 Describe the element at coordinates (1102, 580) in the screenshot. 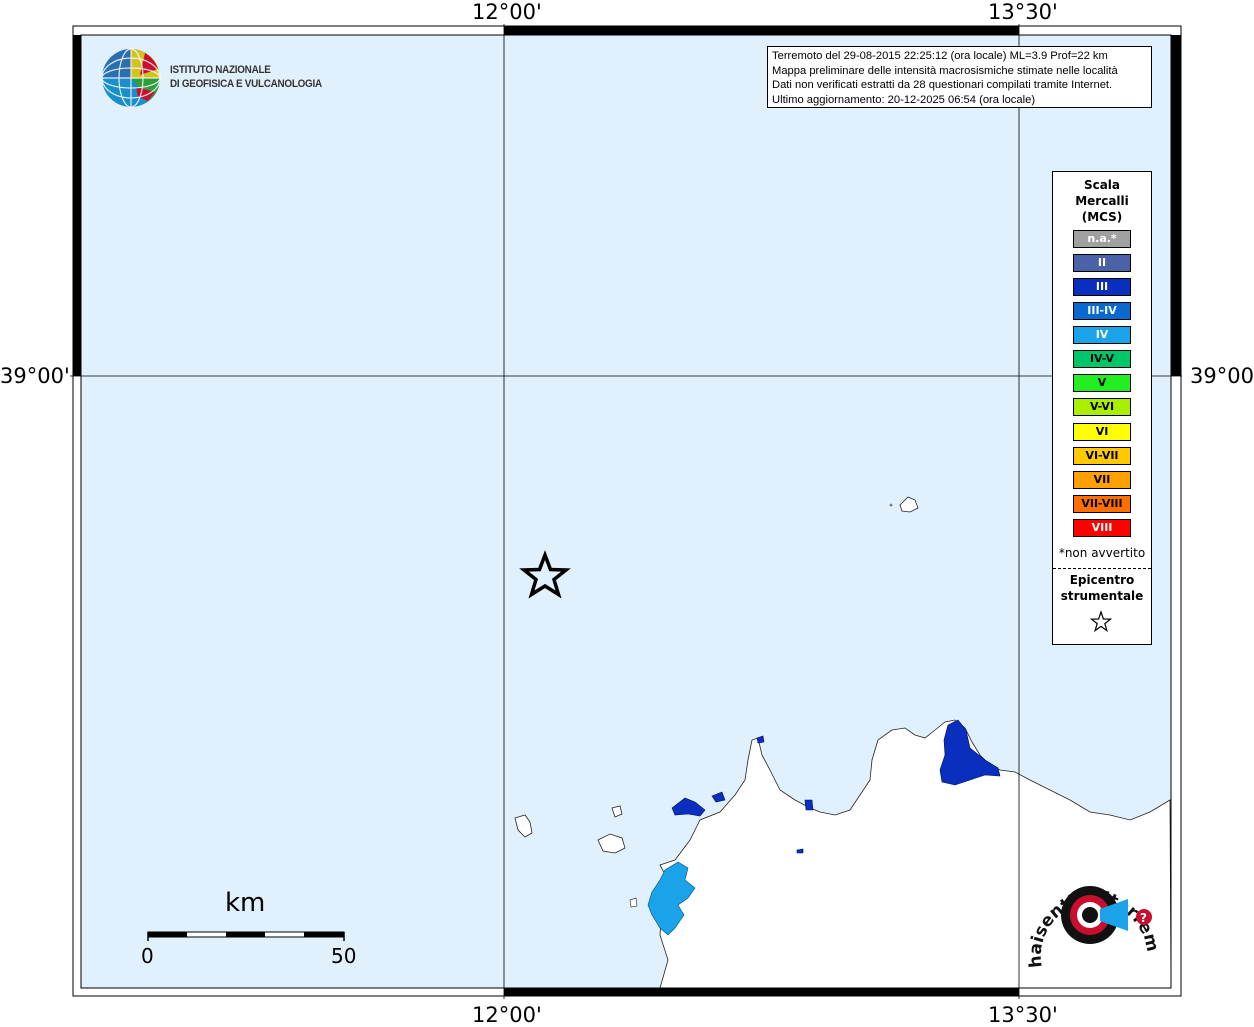

I see `legend-epi-line: Epicentro` at that location.